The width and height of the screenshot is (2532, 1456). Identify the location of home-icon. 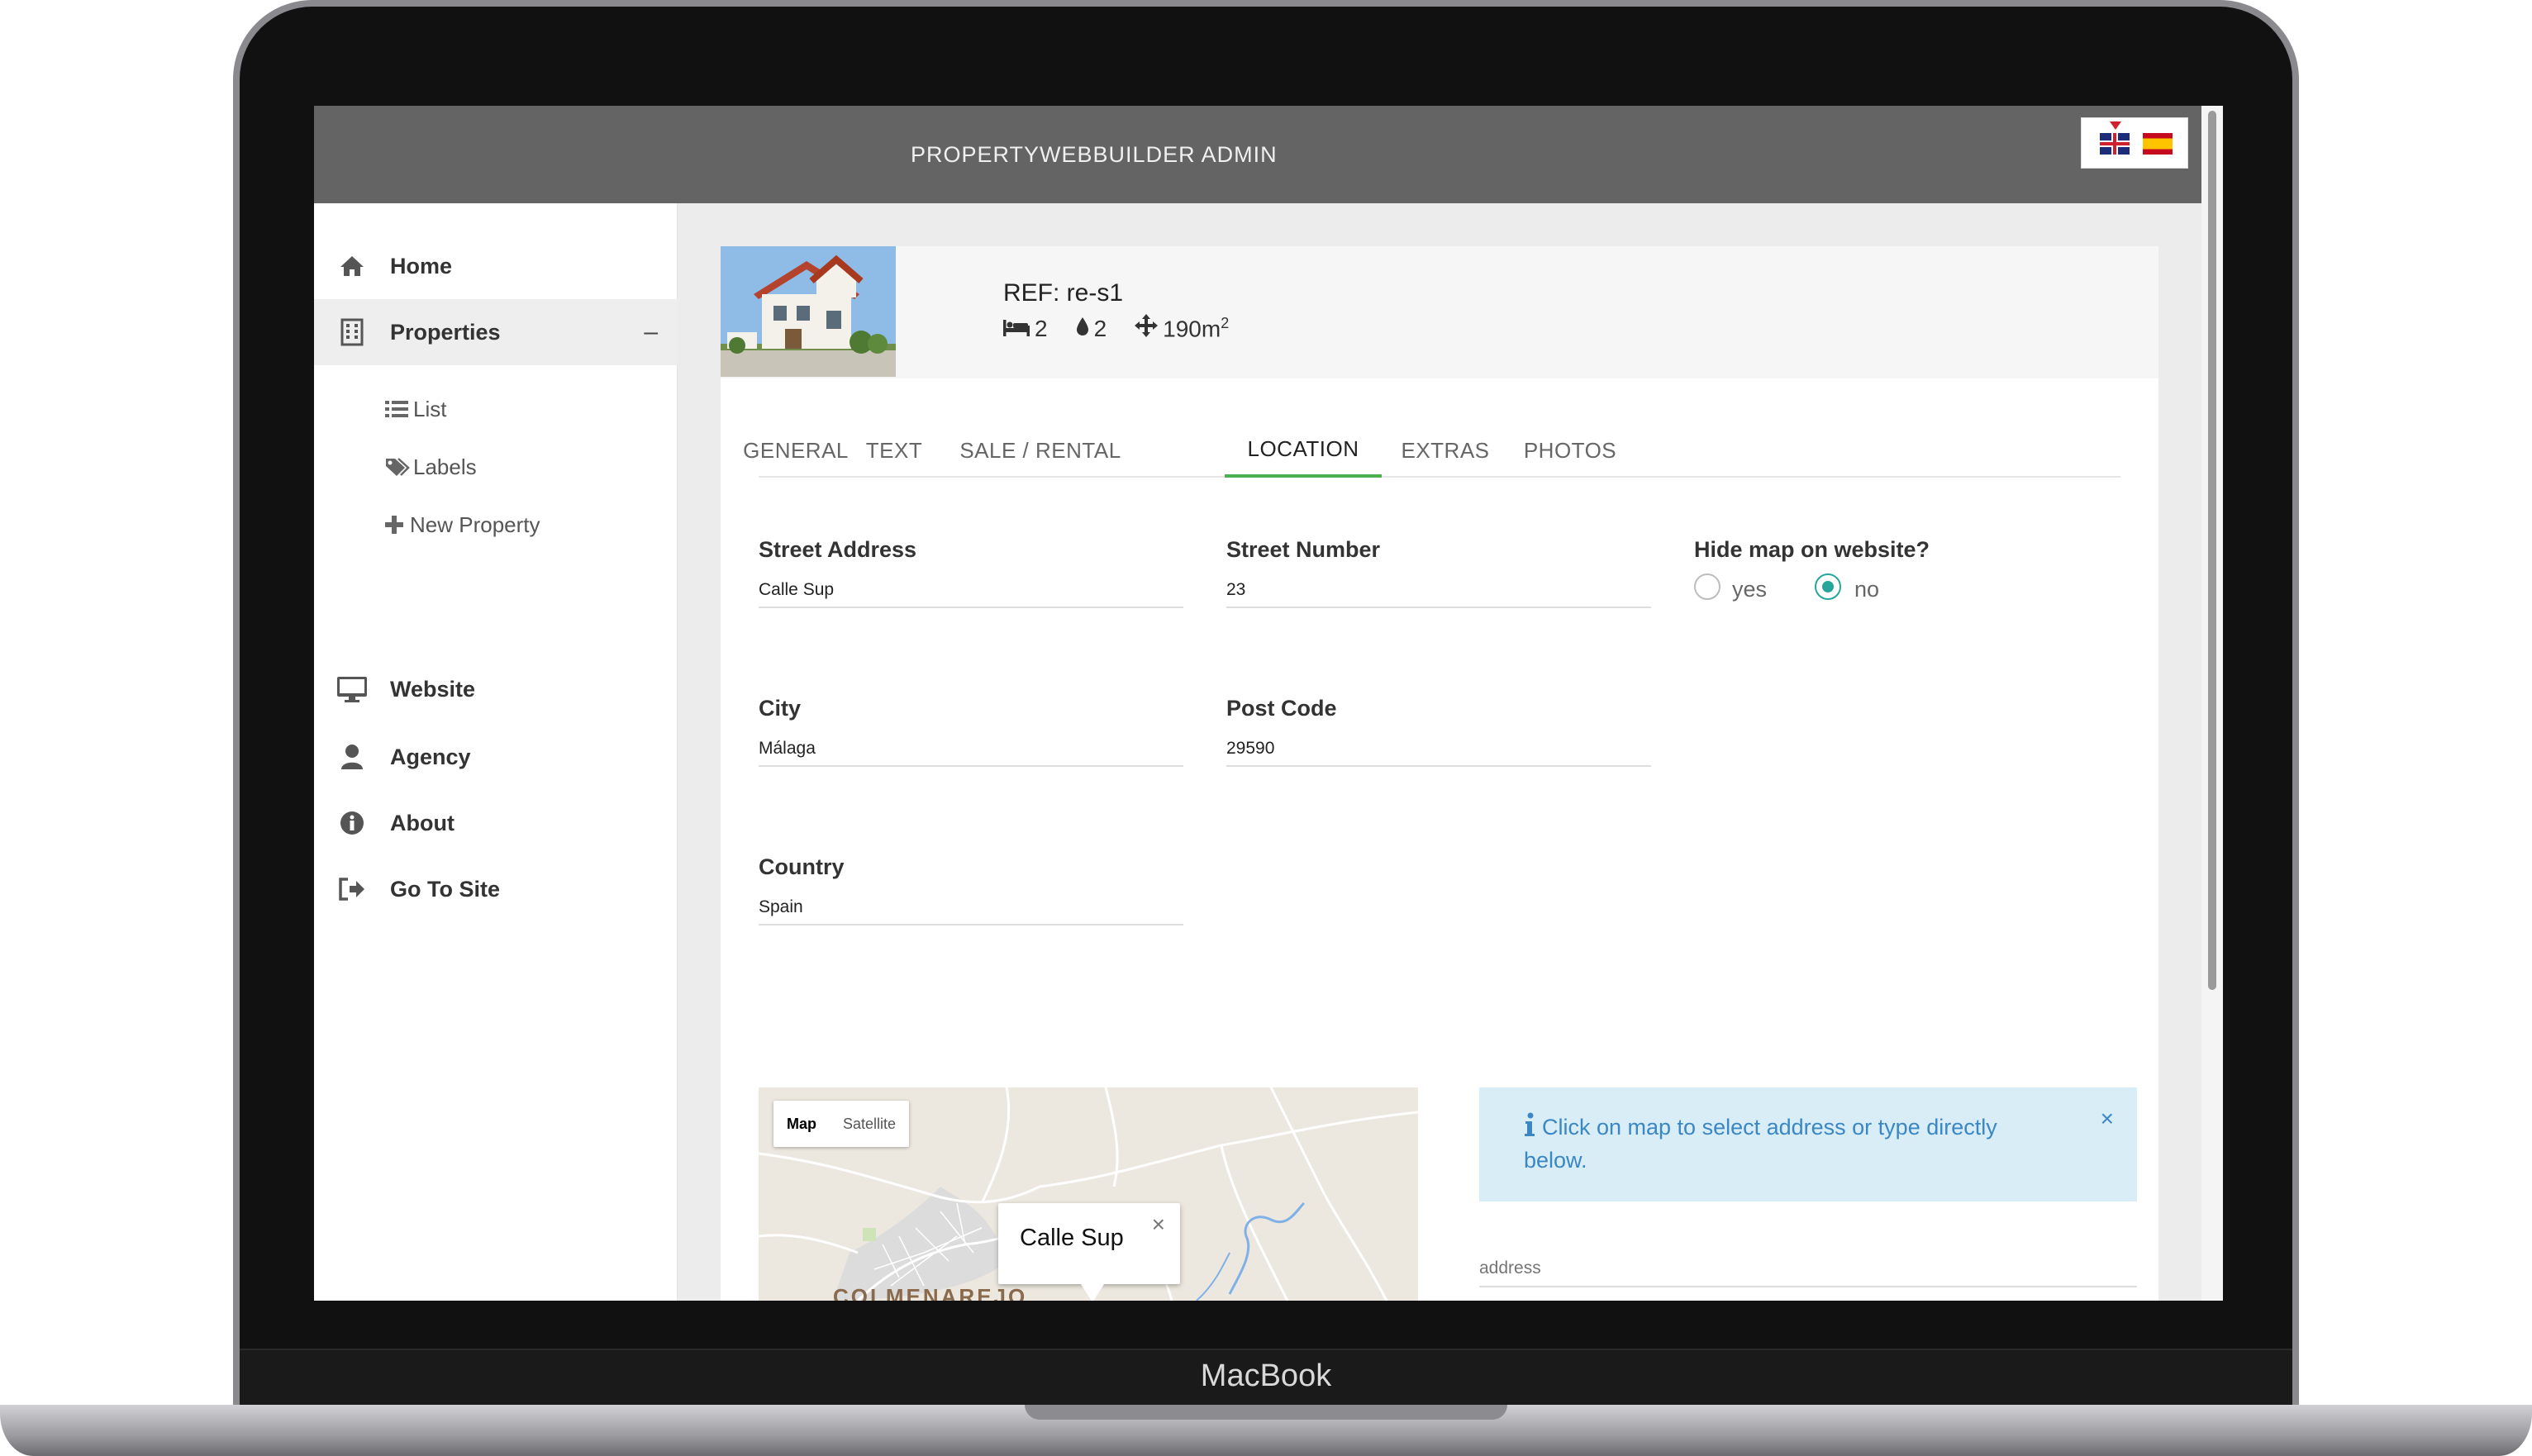
(352, 266).